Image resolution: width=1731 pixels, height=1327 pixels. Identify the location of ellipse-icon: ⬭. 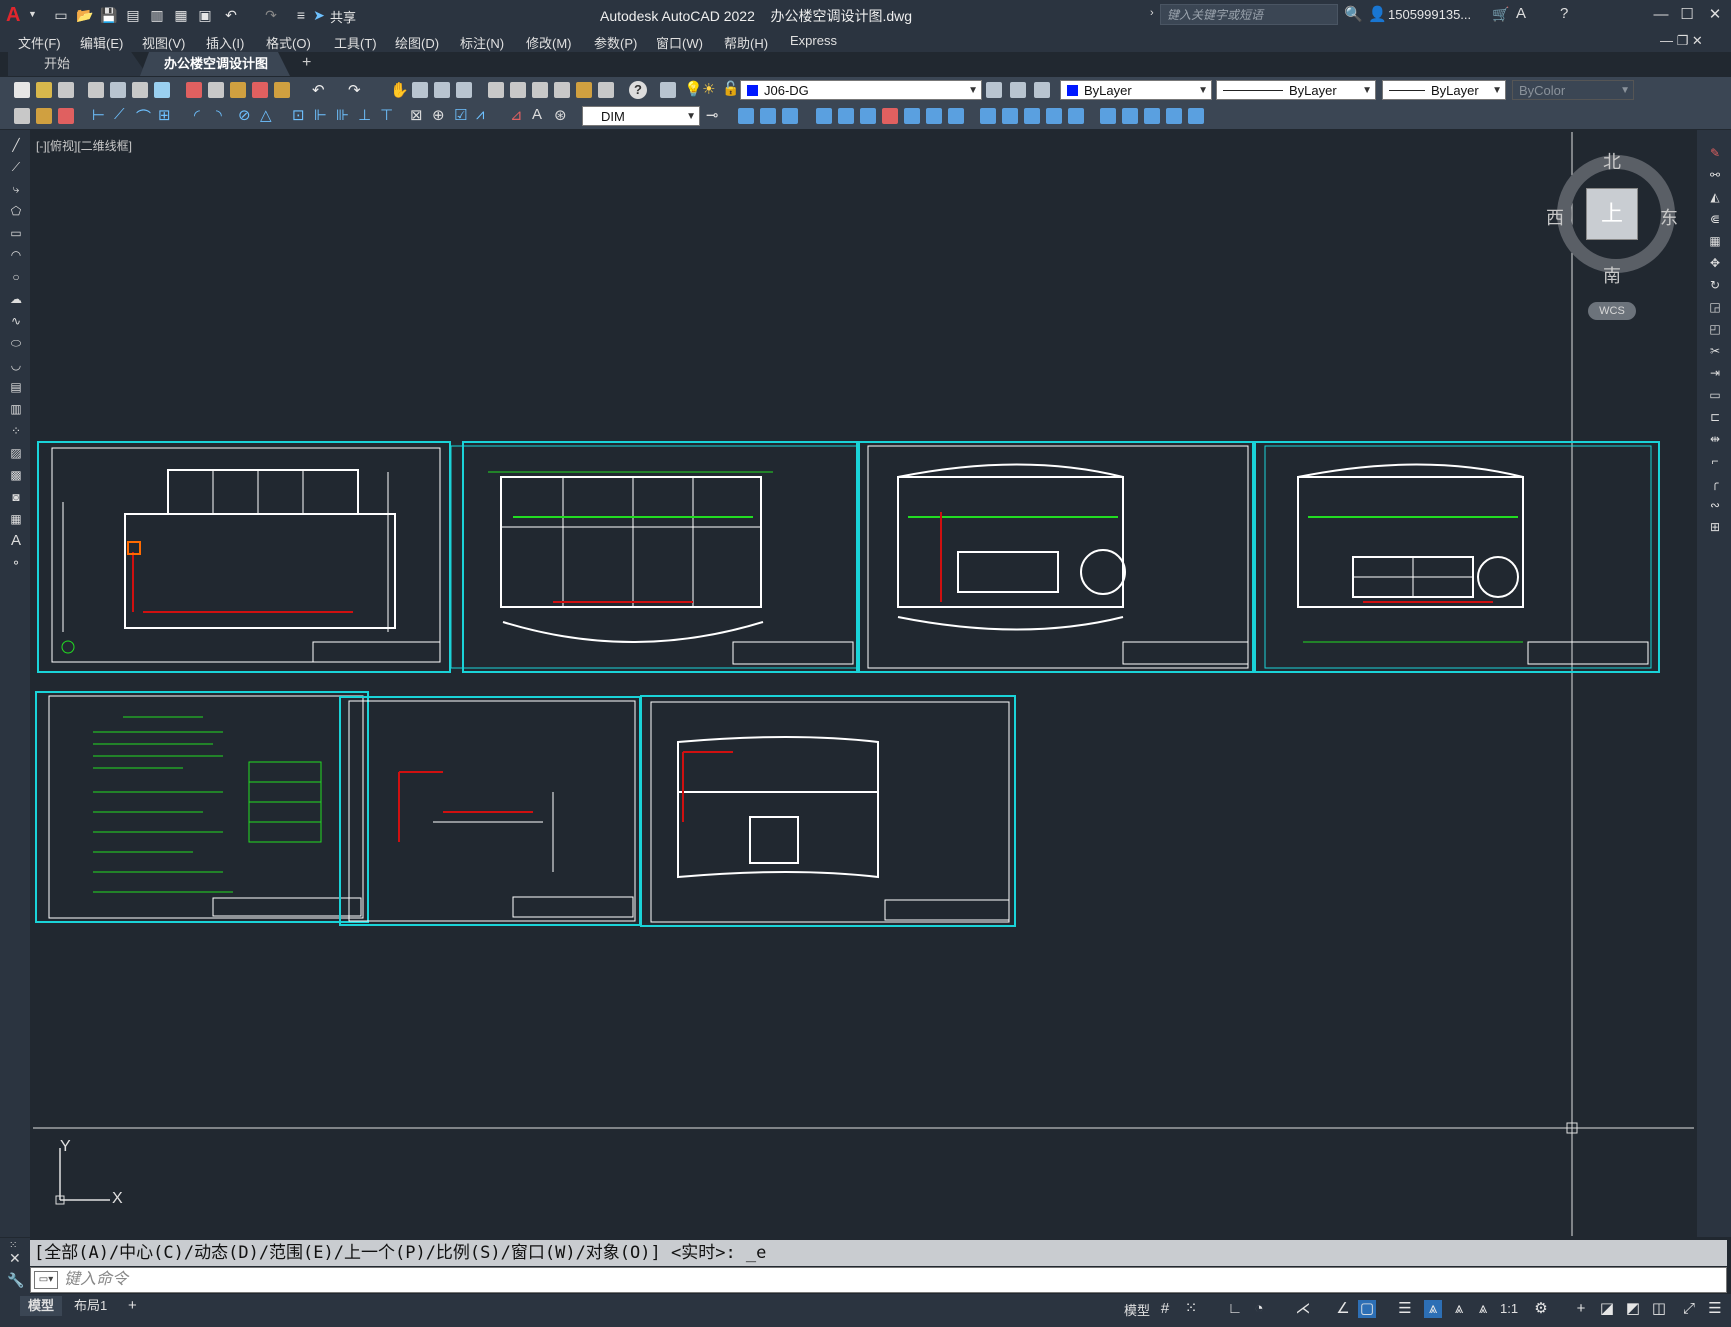
(16, 343).